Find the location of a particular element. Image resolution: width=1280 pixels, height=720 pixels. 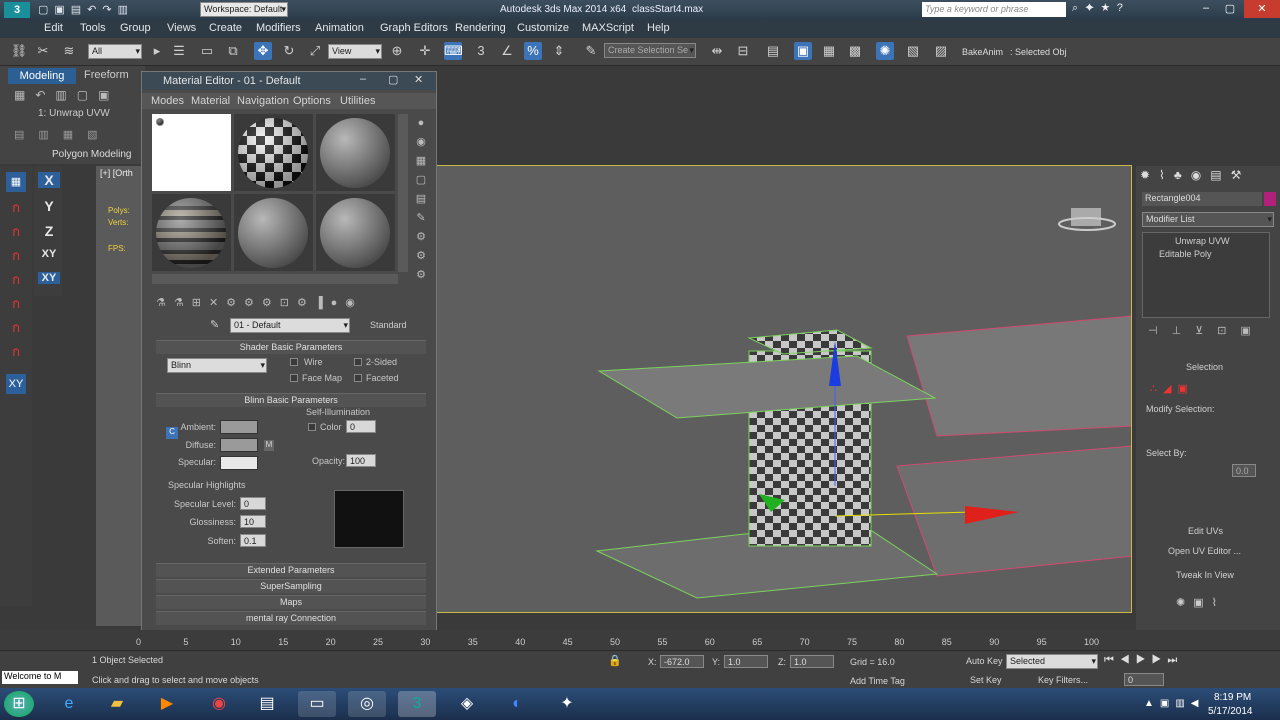

self-illum-color-spinner: 0 is located at coordinates (361, 426).